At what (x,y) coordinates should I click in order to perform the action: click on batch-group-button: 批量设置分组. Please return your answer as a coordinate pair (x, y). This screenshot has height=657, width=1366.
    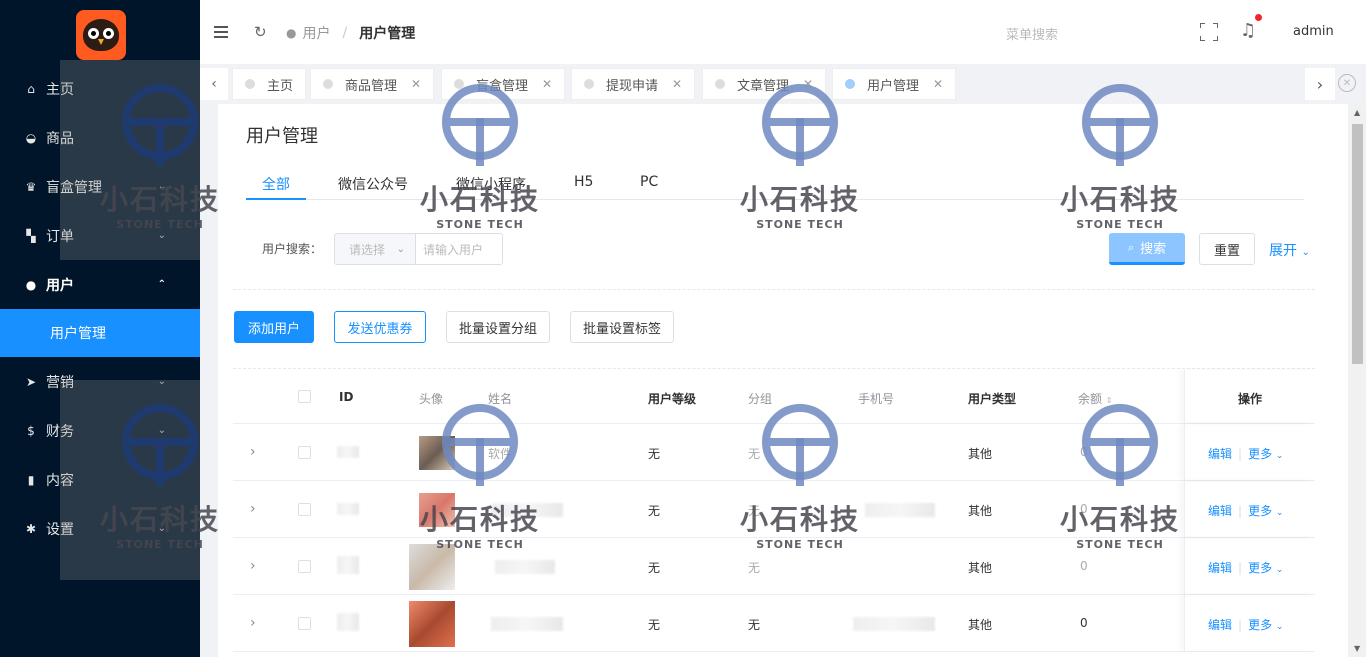
    Looking at the image, I should click on (498, 327).